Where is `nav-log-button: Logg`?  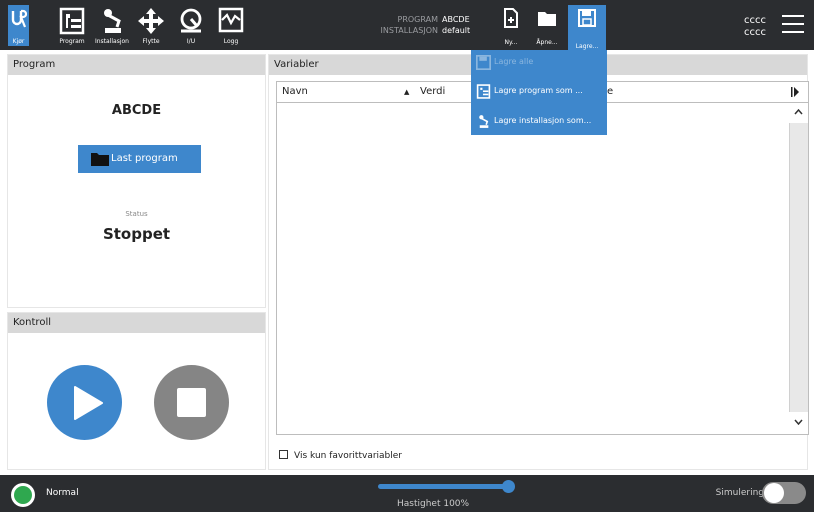
nav-log-button: Logg is located at coordinates (231, 25).